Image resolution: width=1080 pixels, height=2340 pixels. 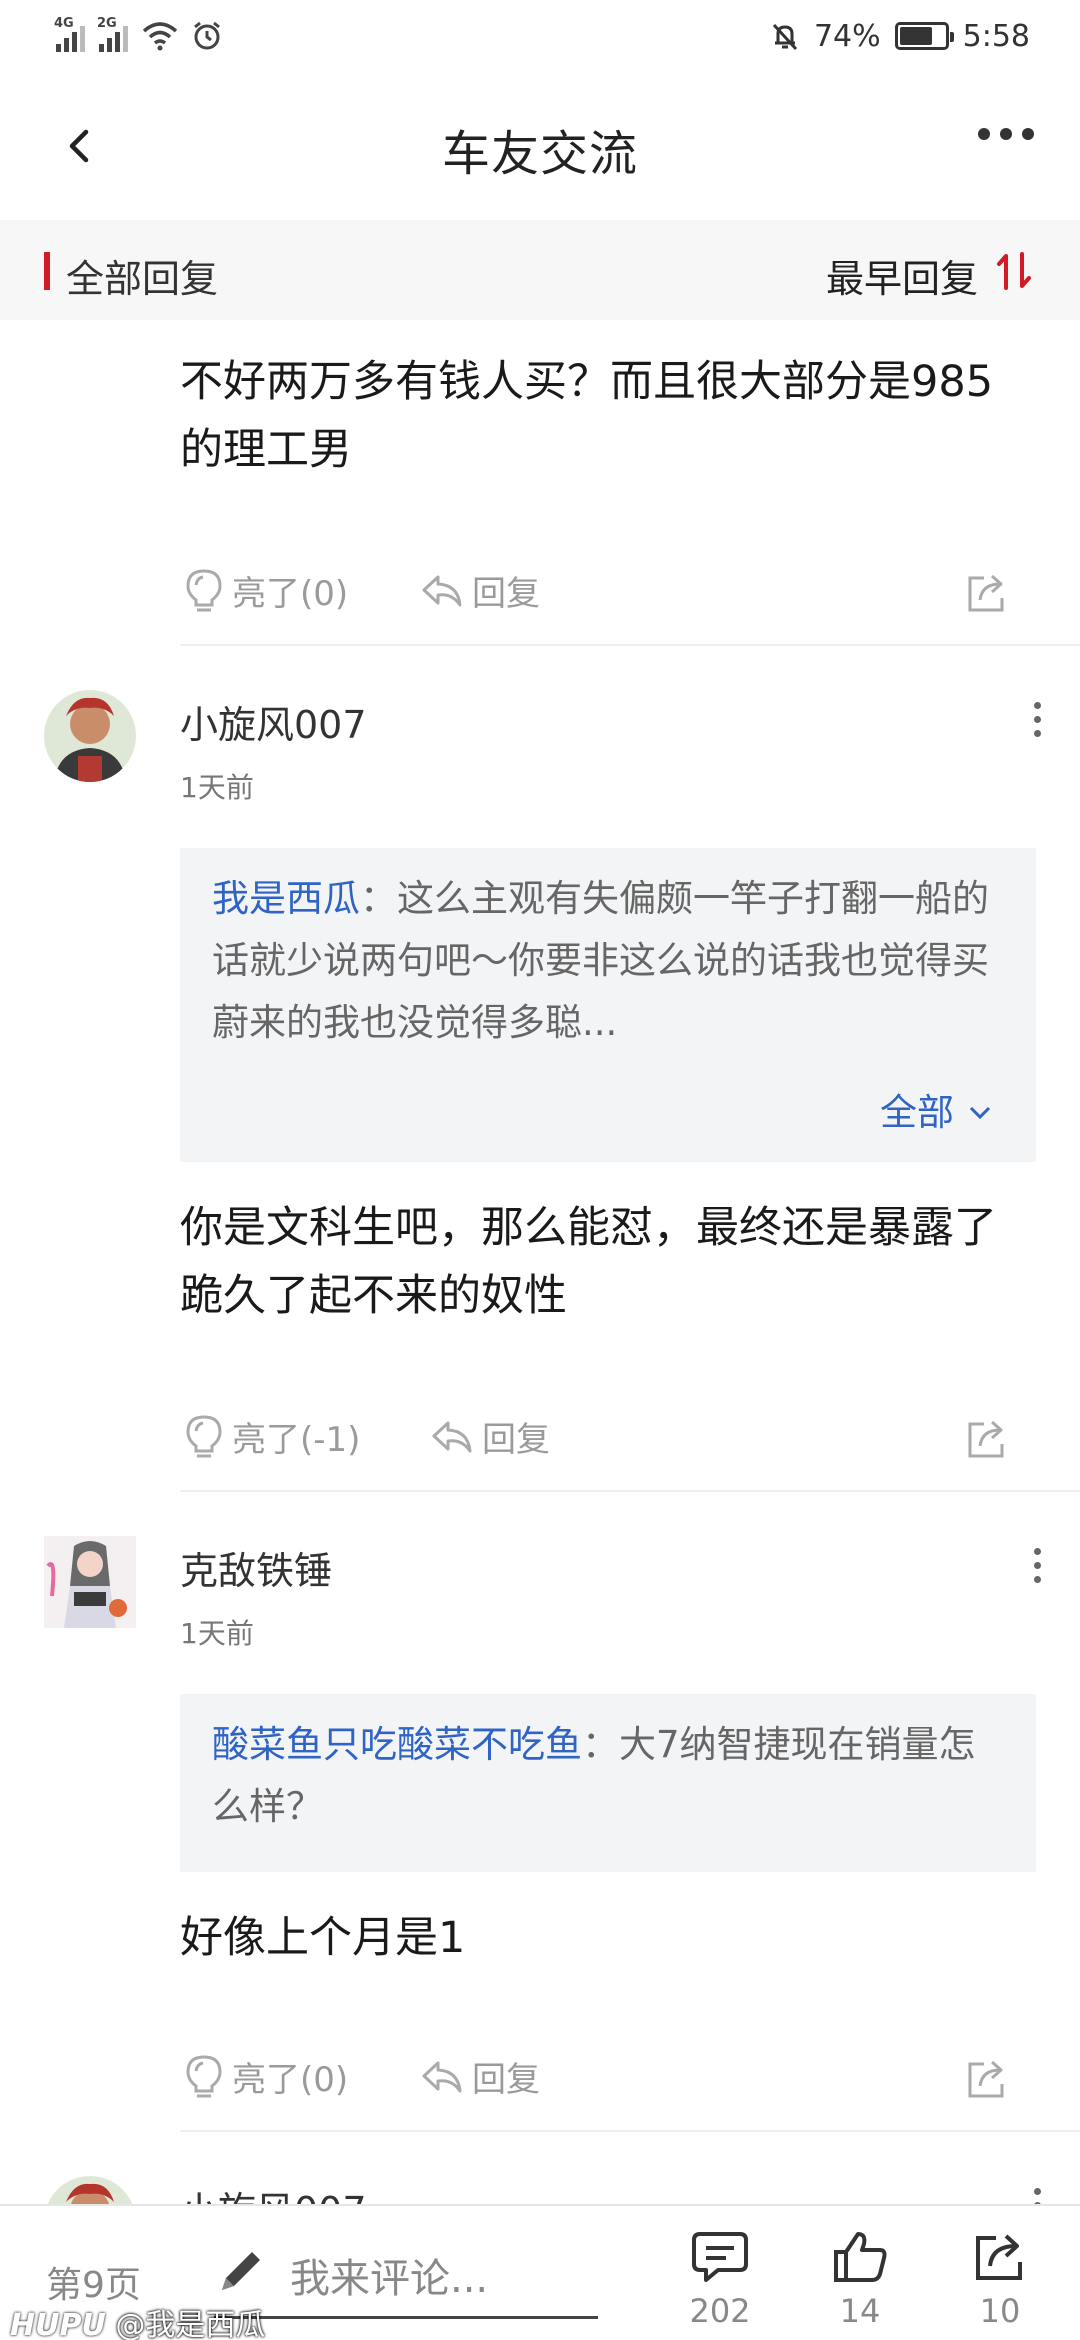 I want to click on quoted-username: 我是西瓜, so click(x=286, y=898).